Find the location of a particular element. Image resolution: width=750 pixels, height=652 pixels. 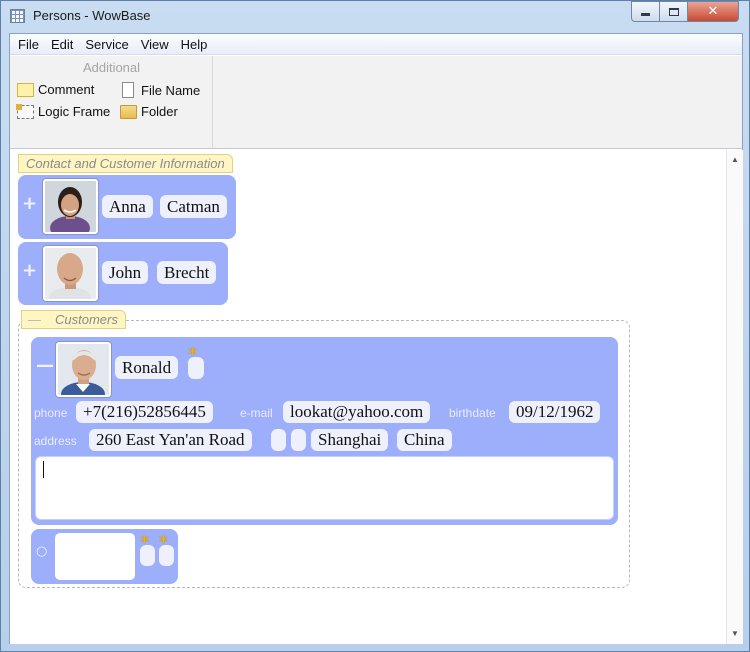

person-card-anna: + Anna Catman is located at coordinates (127, 207).